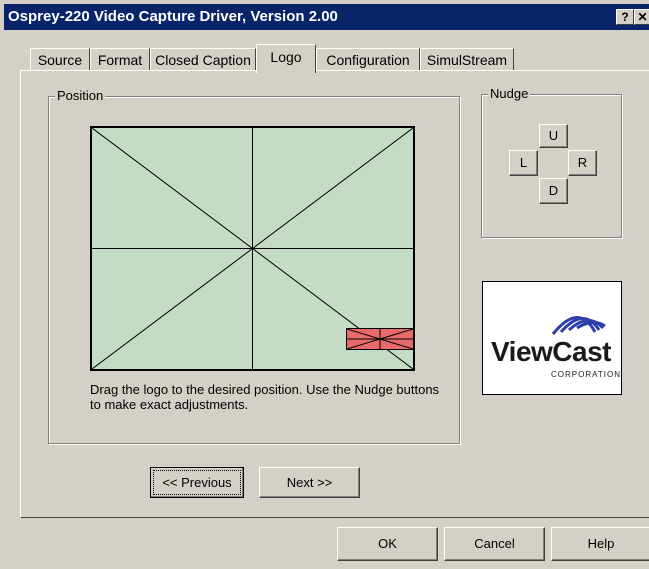 Image resolution: width=649 pixels, height=569 pixels. What do you see at coordinates (120, 59) in the screenshot?
I see `tab-format: Format` at bounding box center [120, 59].